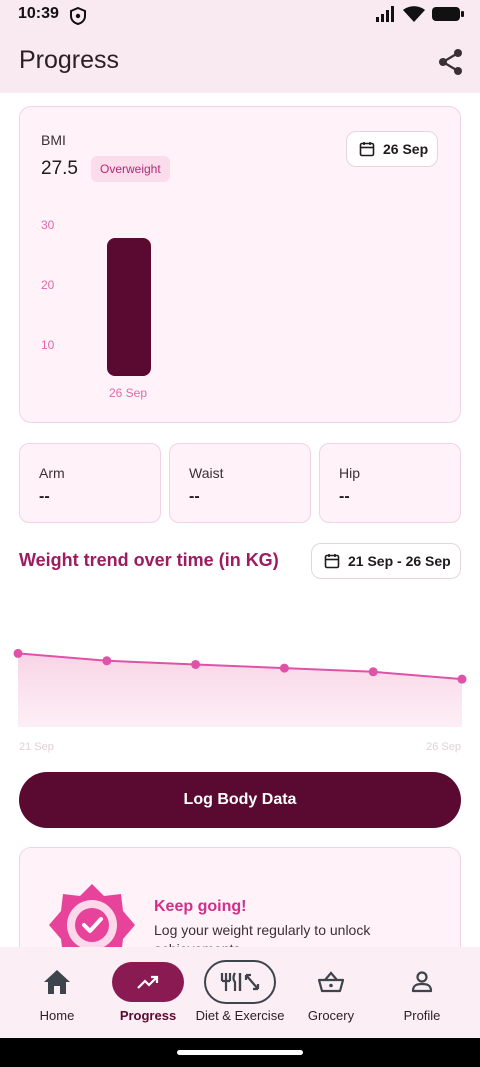  I want to click on gesture-bar, so click(240, 1052).